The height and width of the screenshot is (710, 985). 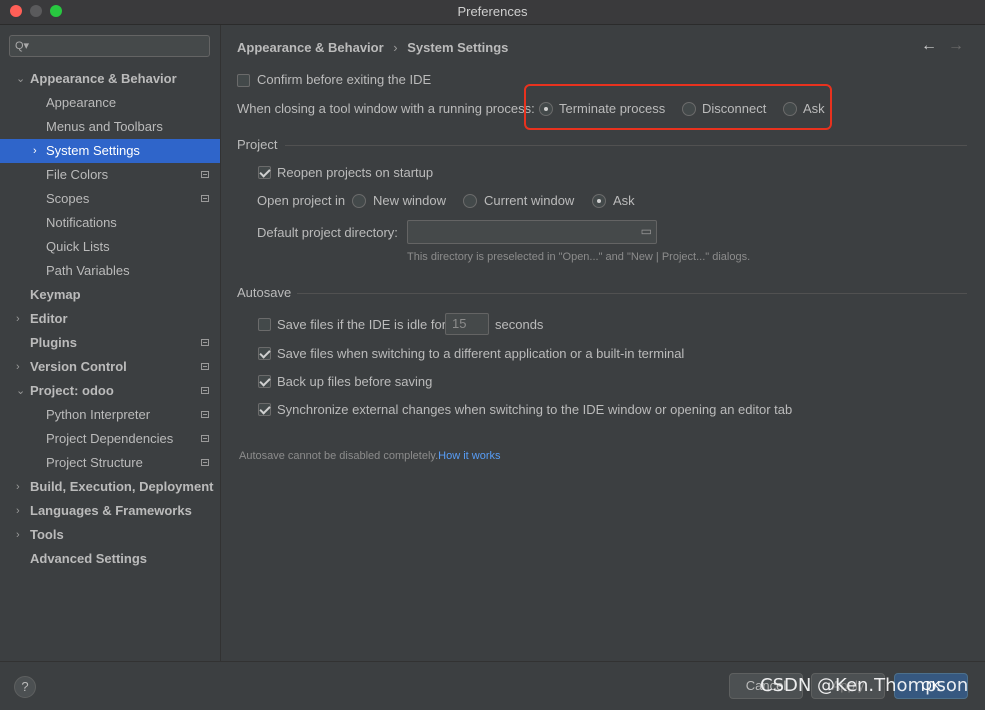 What do you see at coordinates (689, 109) in the screenshot?
I see `disconnect-radio` at bounding box center [689, 109].